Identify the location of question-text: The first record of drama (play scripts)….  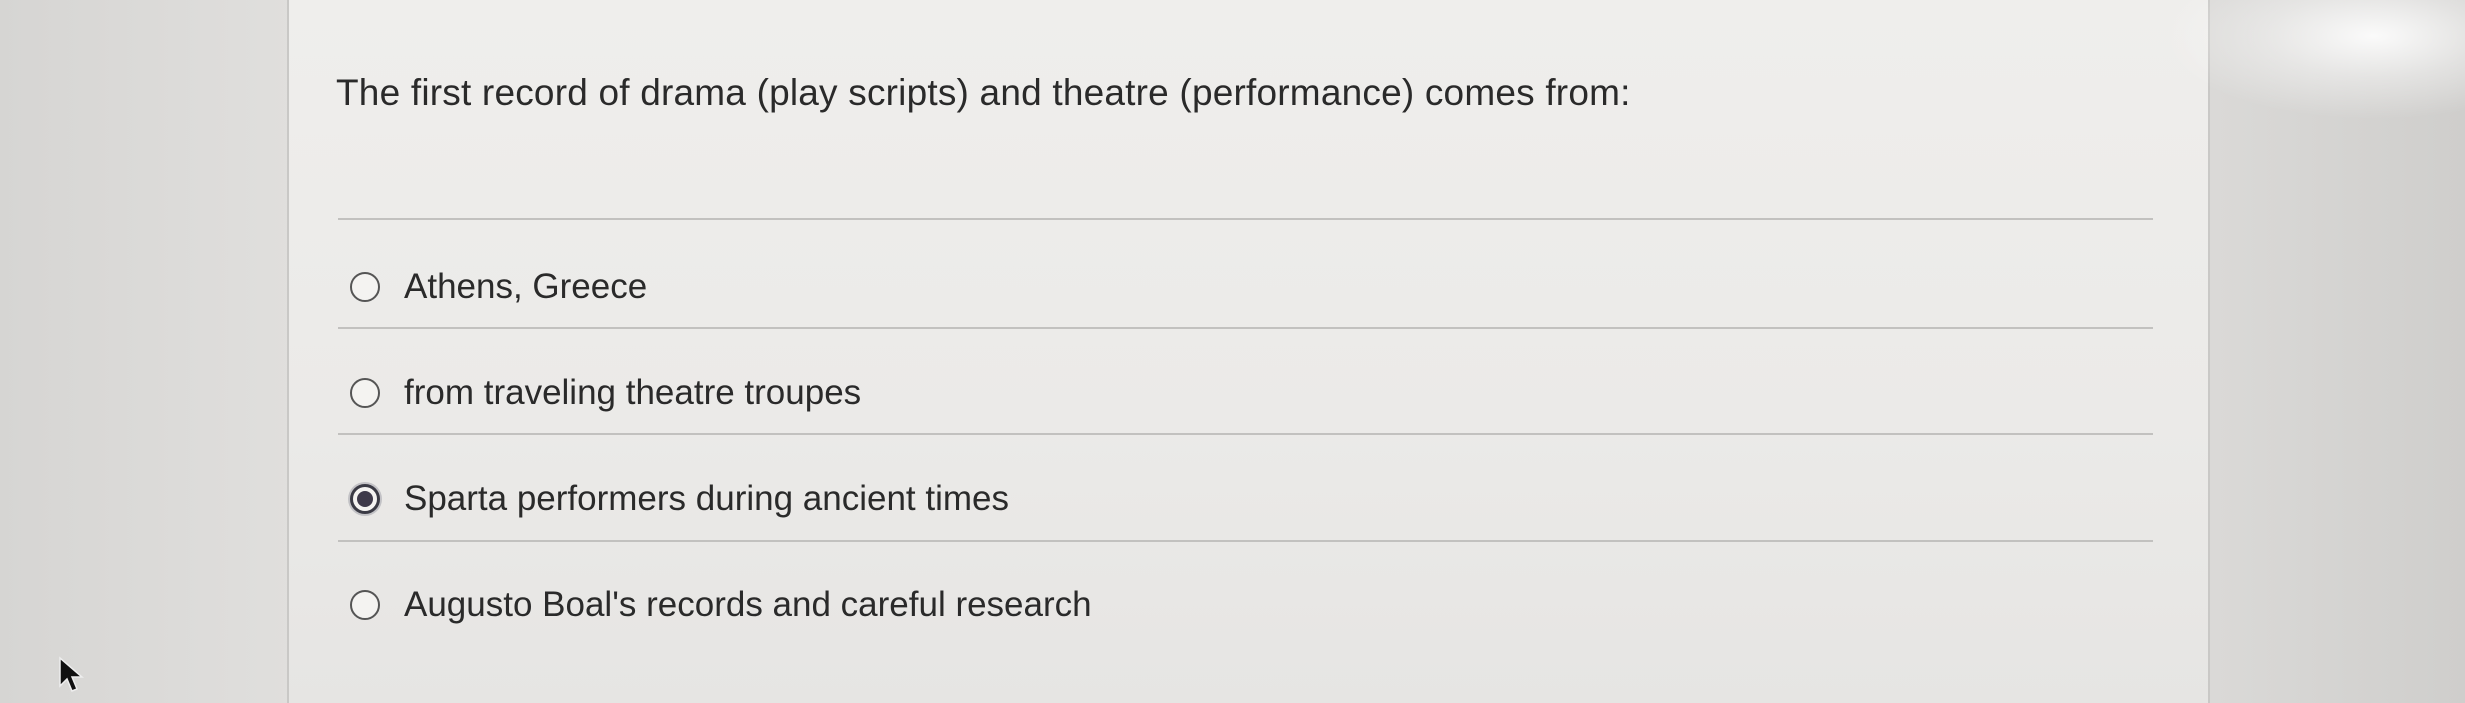
(983, 92).